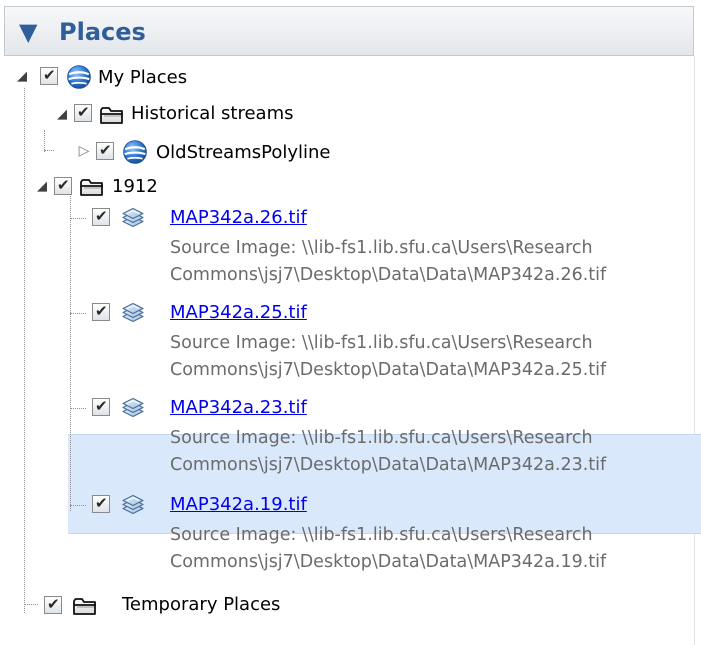 This screenshot has width=701, height=645. I want to click on triangle-down-icon: ▼, so click(28, 32).